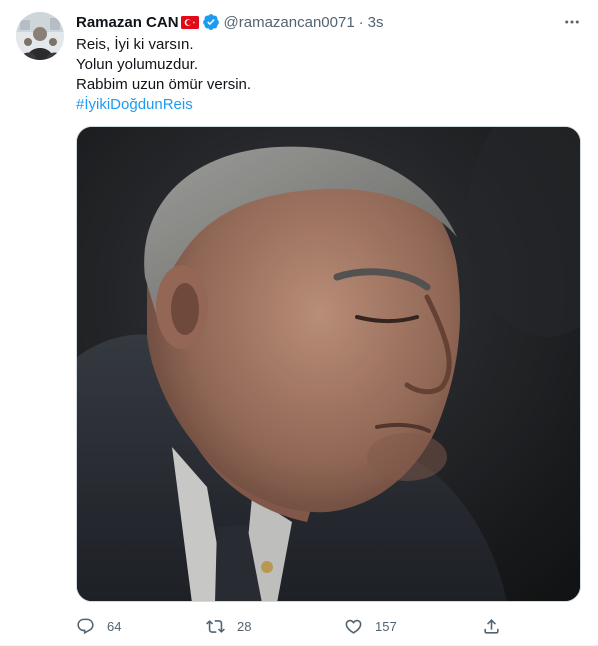 Image resolution: width=598 pixels, height=646 pixels. What do you see at coordinates (215, 626) in the screenshot?
I see `retweet-icon` at bounding box center [215, 626].